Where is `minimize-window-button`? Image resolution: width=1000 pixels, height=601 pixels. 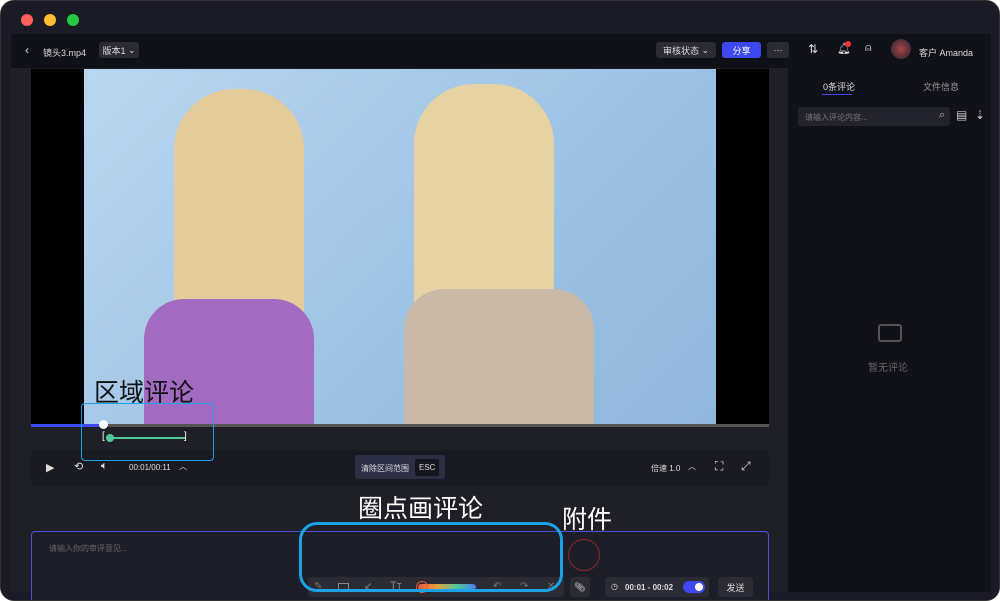
minimize-window-button is located at coordinates (50, 20).